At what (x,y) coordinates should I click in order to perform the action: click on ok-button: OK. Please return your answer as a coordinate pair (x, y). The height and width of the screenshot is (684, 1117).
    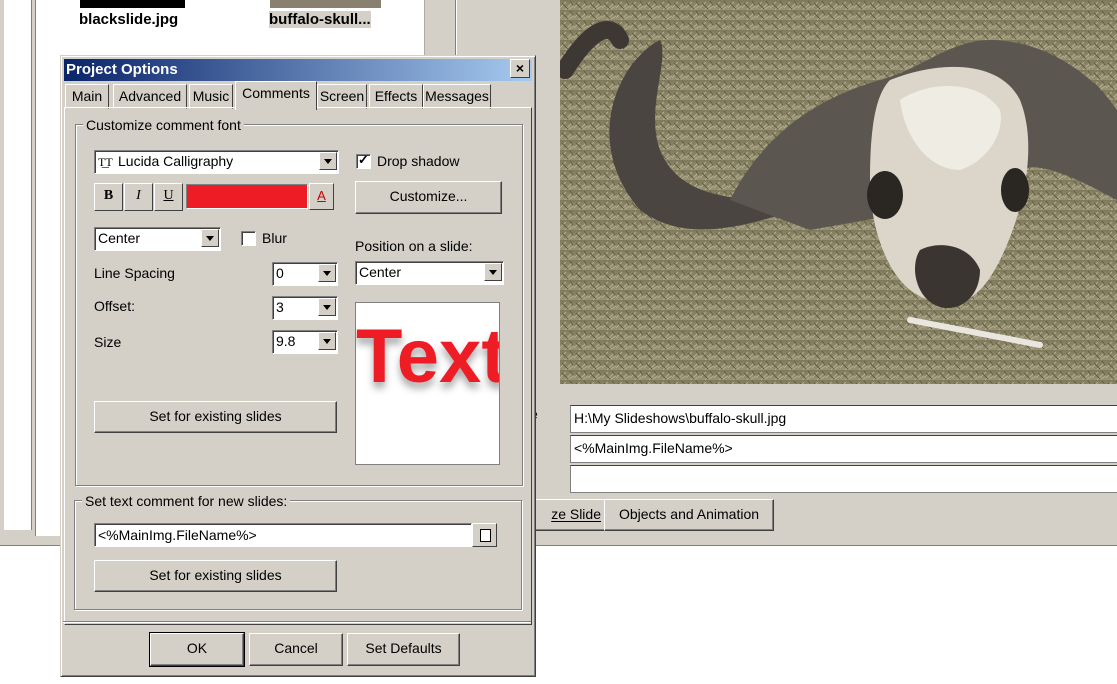
    Looking at the image, I should click on (197, 649).